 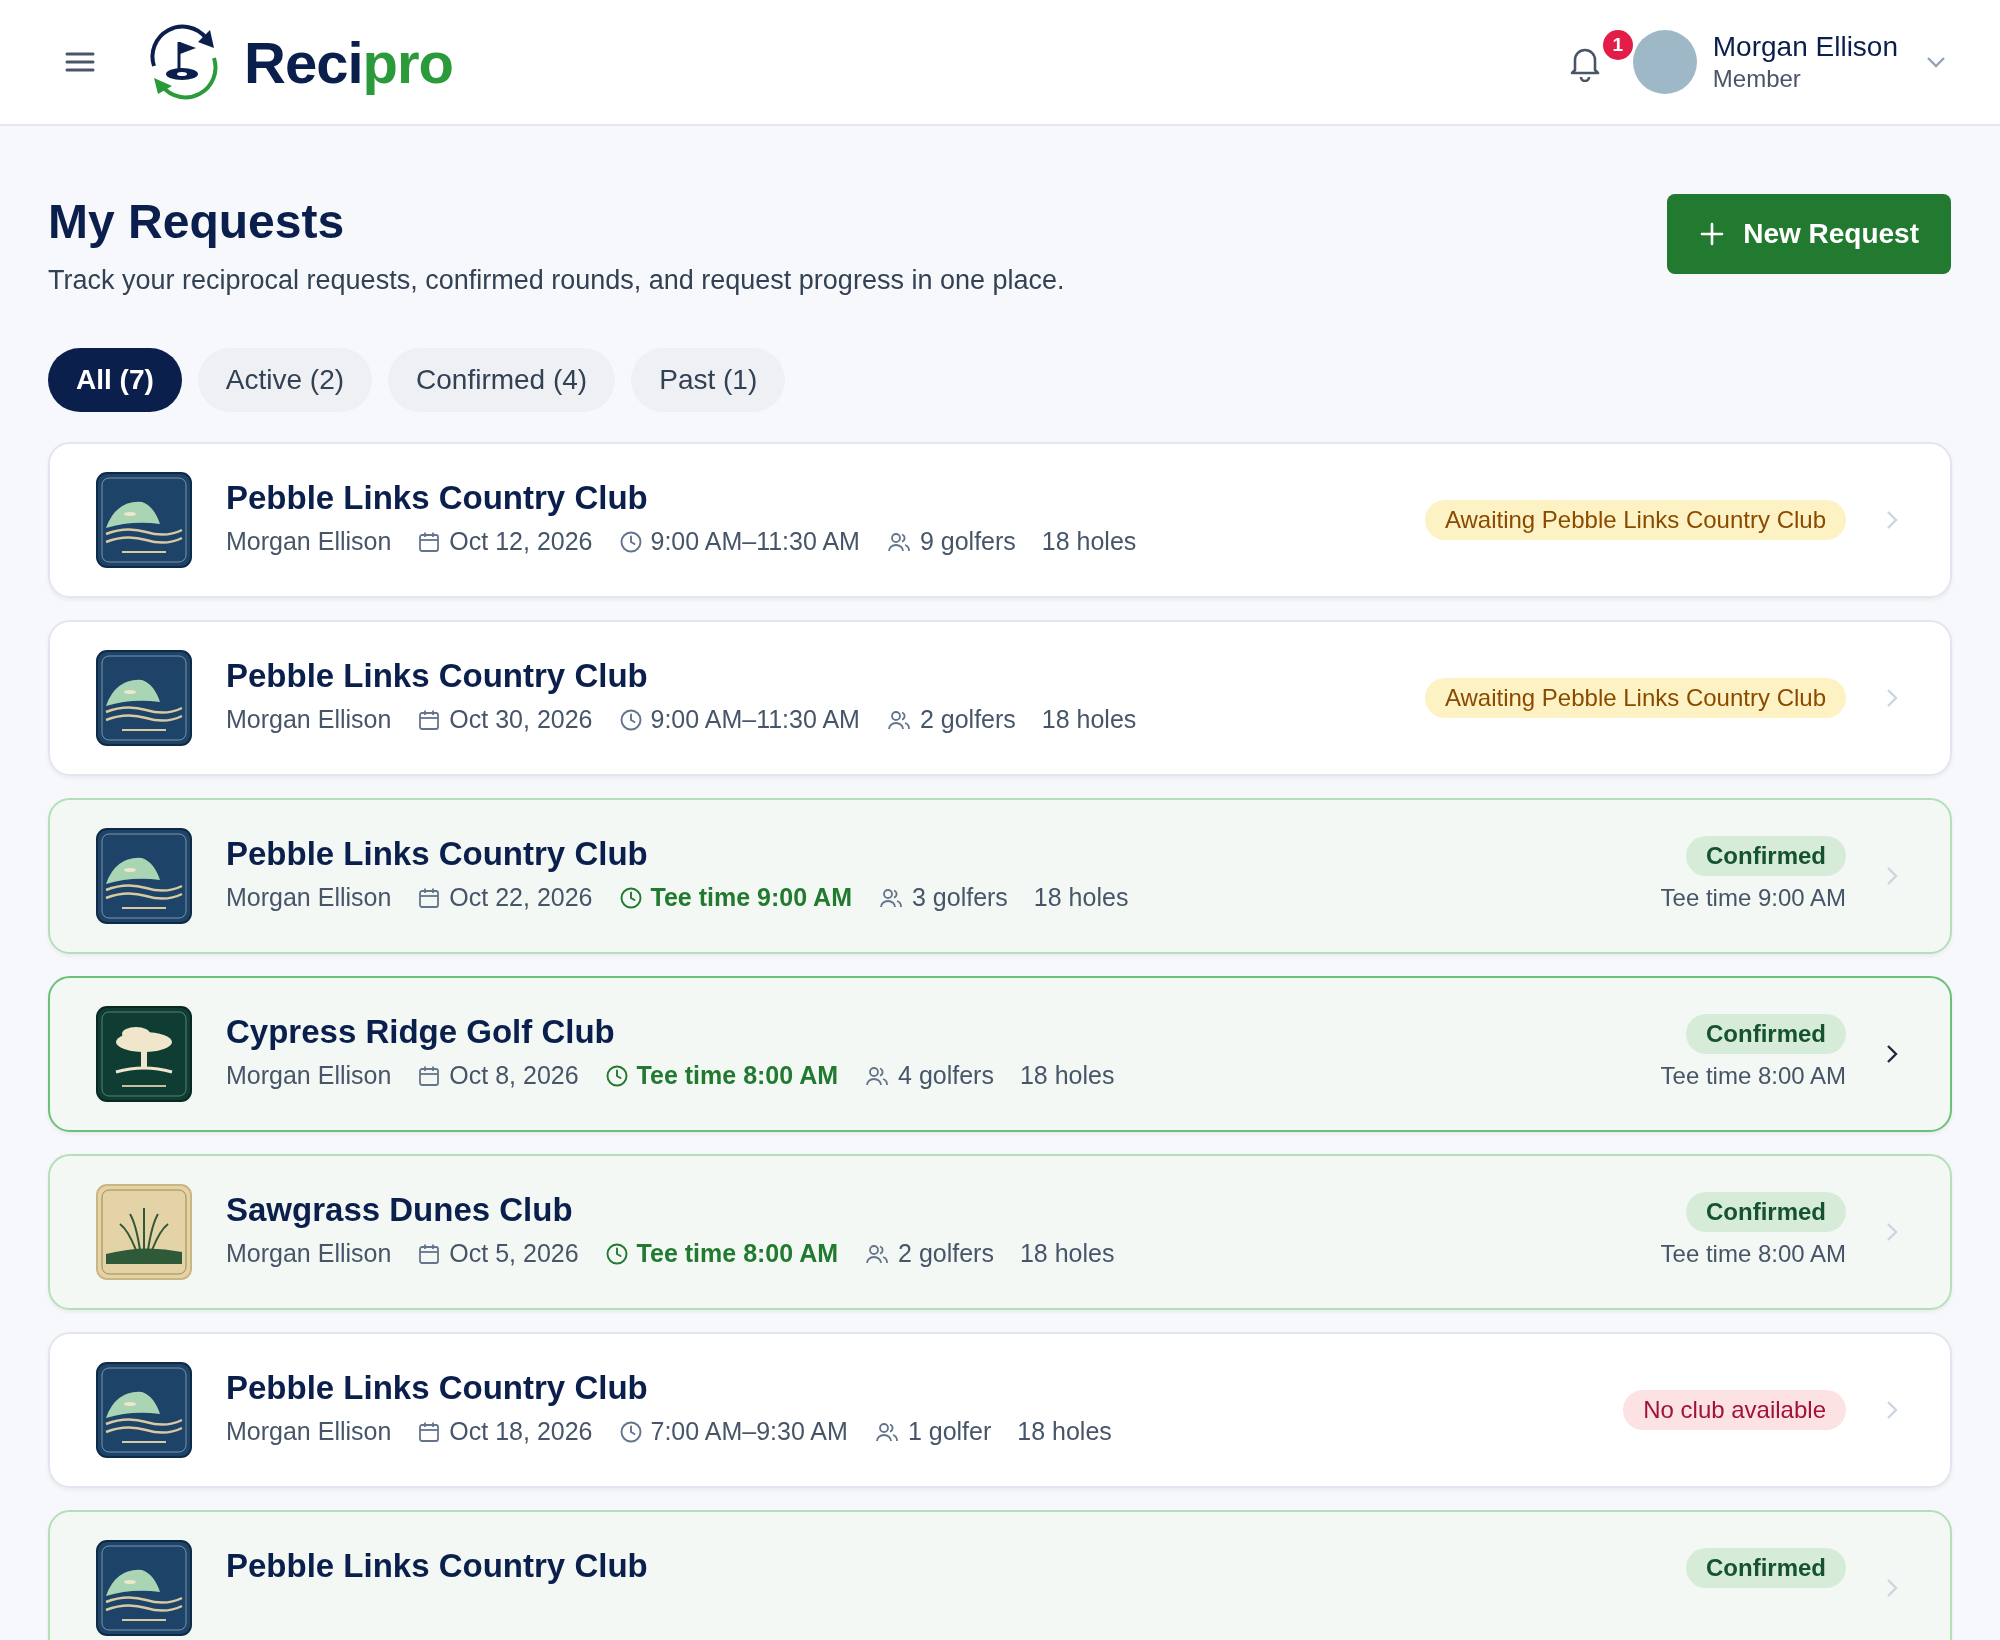 I want to click on golfer-count: 4 golfers, so click(x=946, y=1075).